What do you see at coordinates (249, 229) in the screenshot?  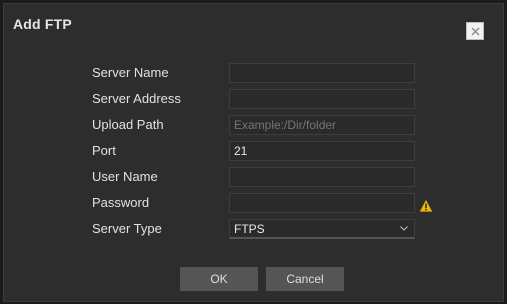 I see `server-type-value: FTPS` at bounding box center [249, 229].